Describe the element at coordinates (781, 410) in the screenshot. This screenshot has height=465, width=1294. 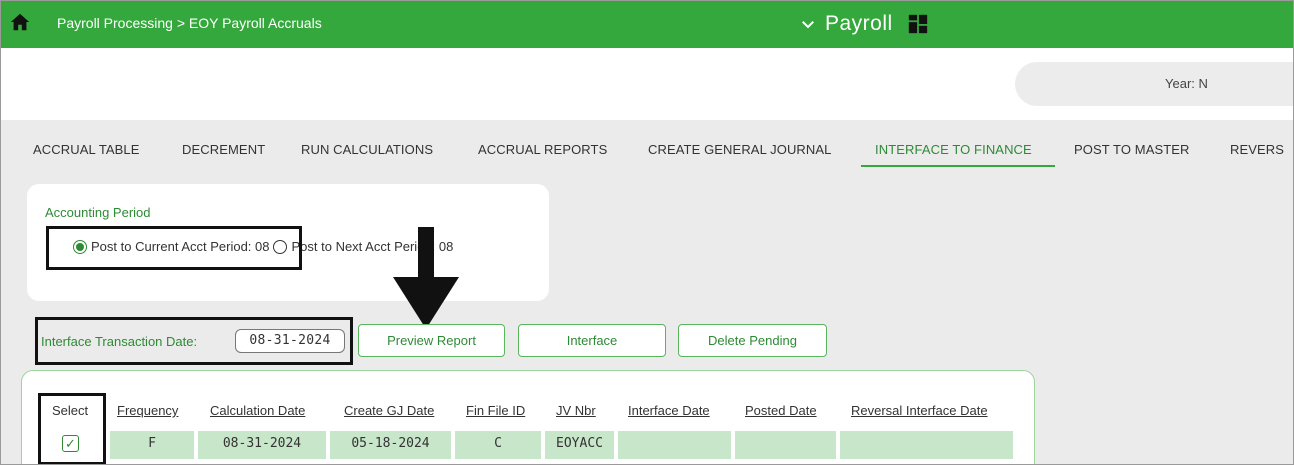
I see `col-header-posted-date: Posted Date` at that location.